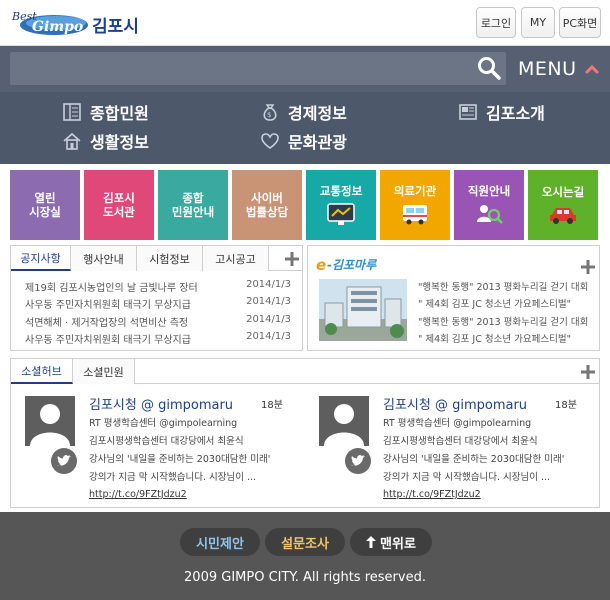 The image size is (610, 600). What do you see at coordinates (305, 128) in the screenshot?
I see `category-nav: 종합민원 $ 경제정보 김포소개 생활정보 문화관광` at bounding box center [305, 128].